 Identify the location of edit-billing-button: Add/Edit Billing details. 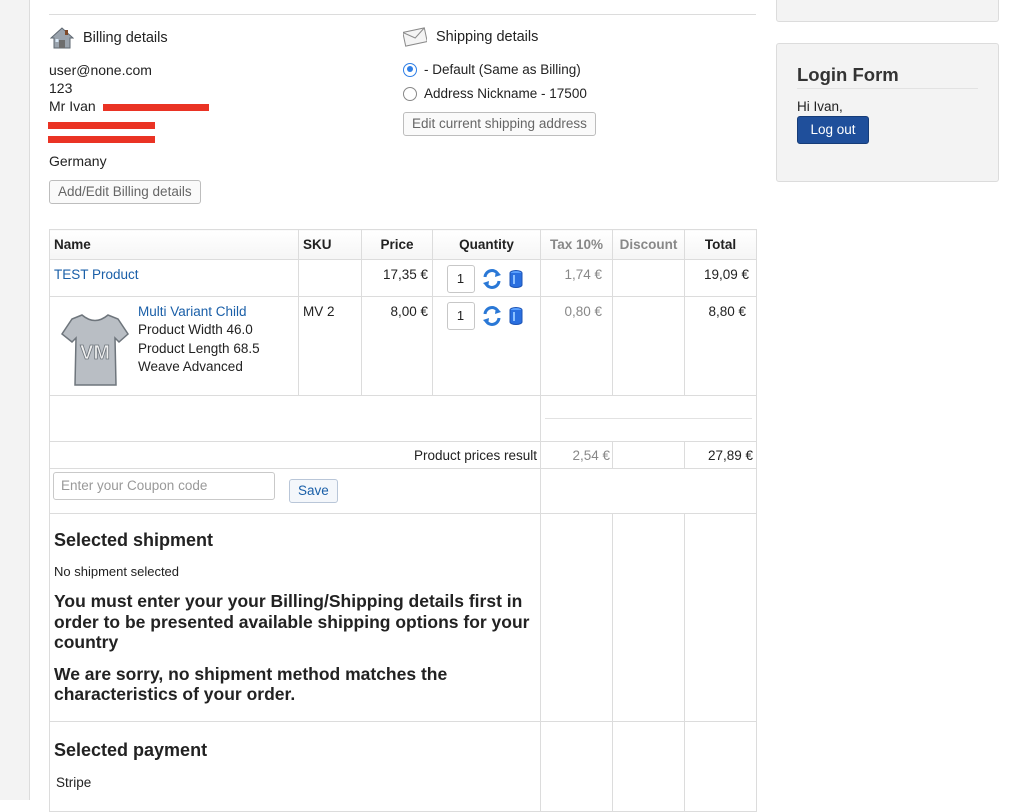
(125, 192).